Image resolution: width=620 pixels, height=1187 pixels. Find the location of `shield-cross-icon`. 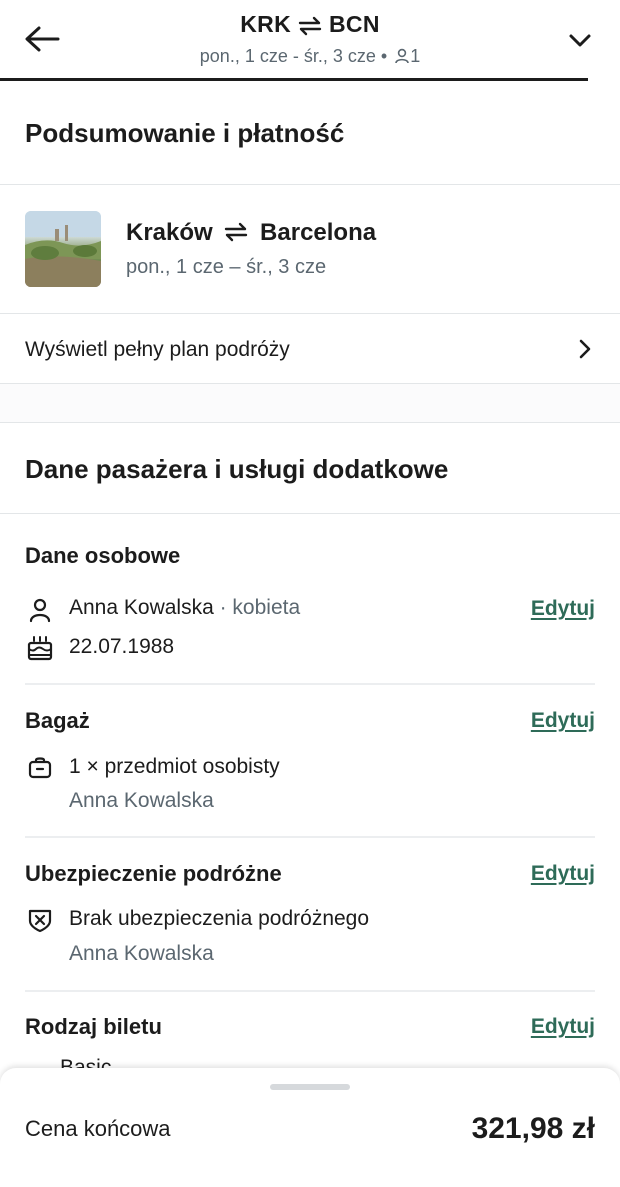

shield-cross-icon is located at coordinates (40, 921).